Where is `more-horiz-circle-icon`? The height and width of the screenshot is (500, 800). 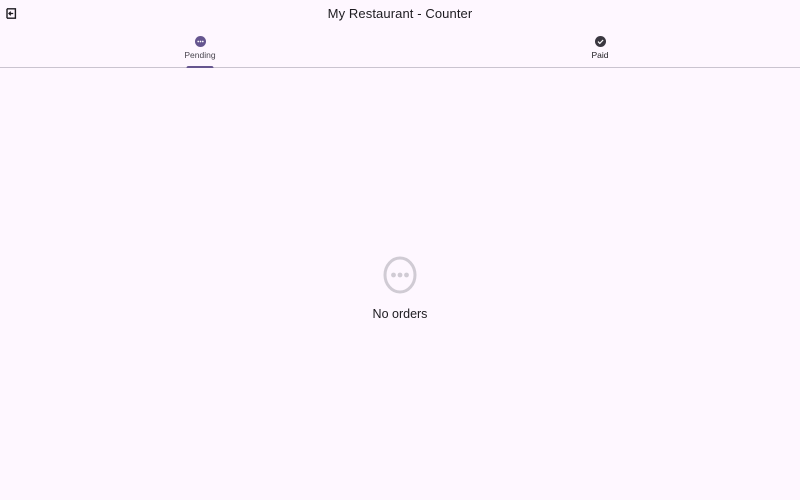 more-horiz-circle-icon is located at coordinates (200, 41).